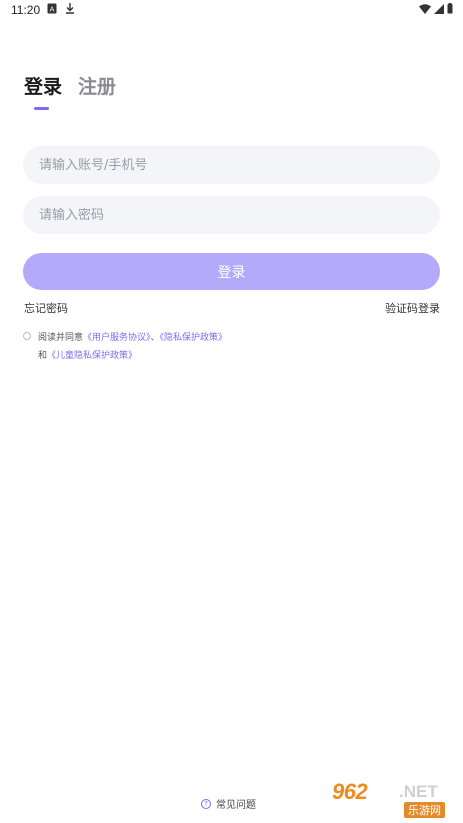 The height and width of the screenshot is (823, 463). What do you see at coordinates (450, 8) in the screenshot?
I see `battery-icon` at bounding box center [450, 8].